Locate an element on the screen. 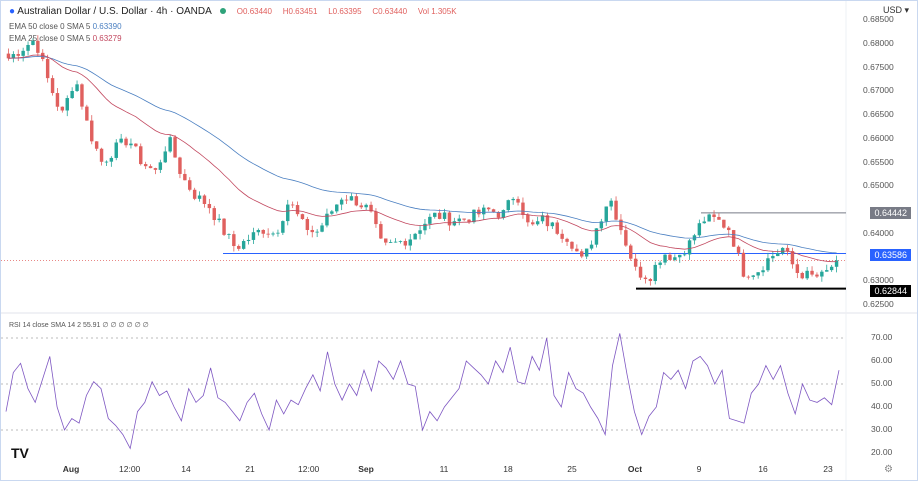  price-tick-label: 0.62500 is located at coordinates (878, 303).